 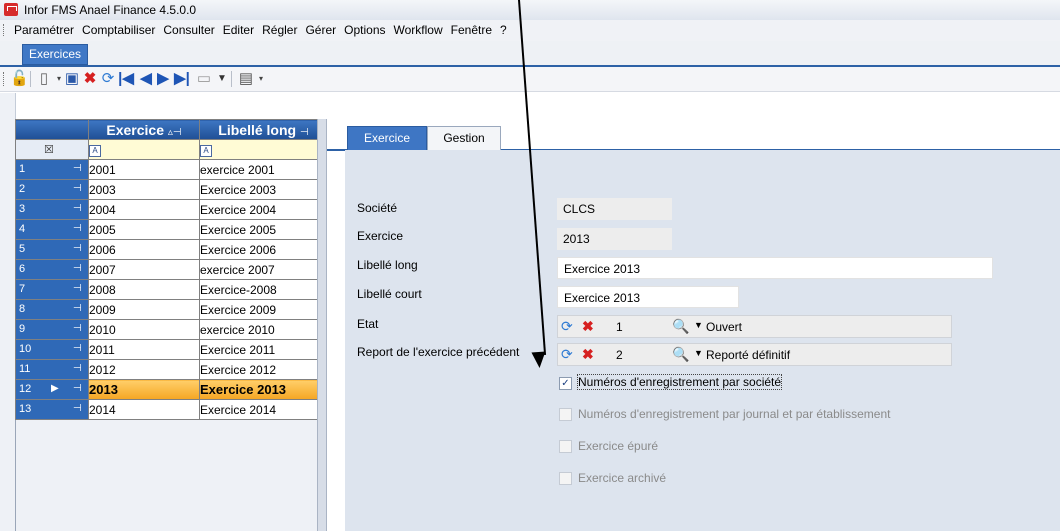 I want to click on row-header: 2 ⊣, so click(x=52, y=189).